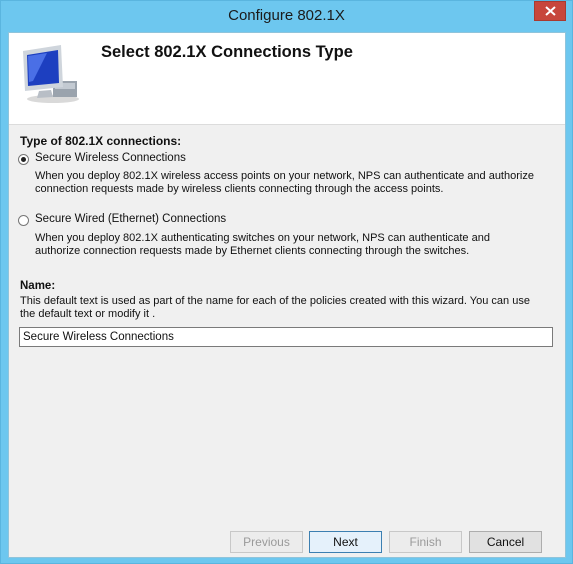 The width and height of the screenshot is (573, 564). Describe the element at coordinates (286, 337) in the screenshot. I see `name-input` at that location.